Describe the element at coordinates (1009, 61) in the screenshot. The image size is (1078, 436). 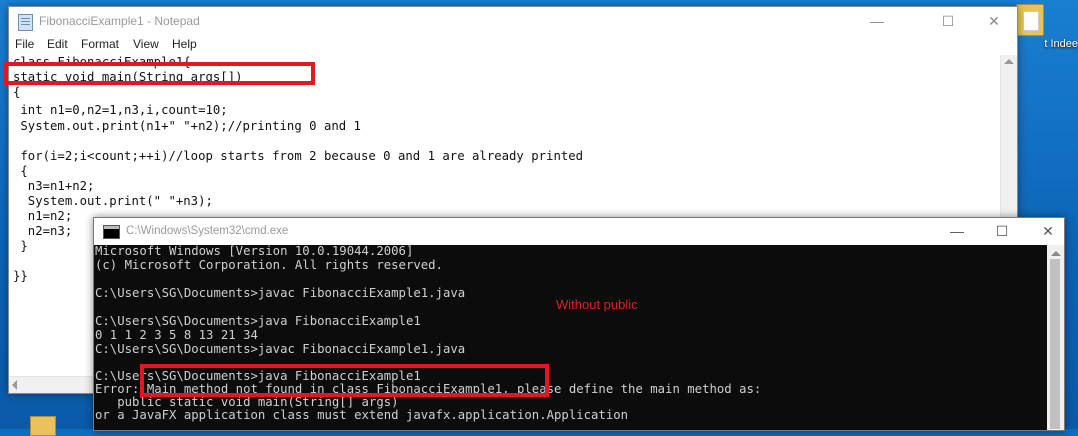
I see `scroll-up-icon` at that location.